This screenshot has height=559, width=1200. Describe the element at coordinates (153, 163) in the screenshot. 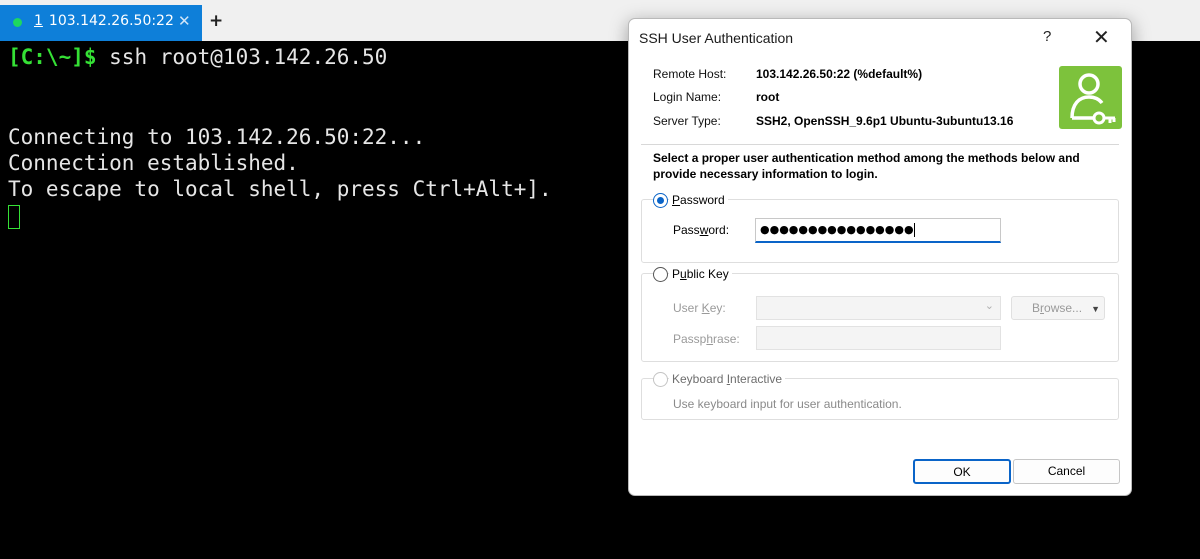

I see `terminal-output-line: Connection established.` at that location.